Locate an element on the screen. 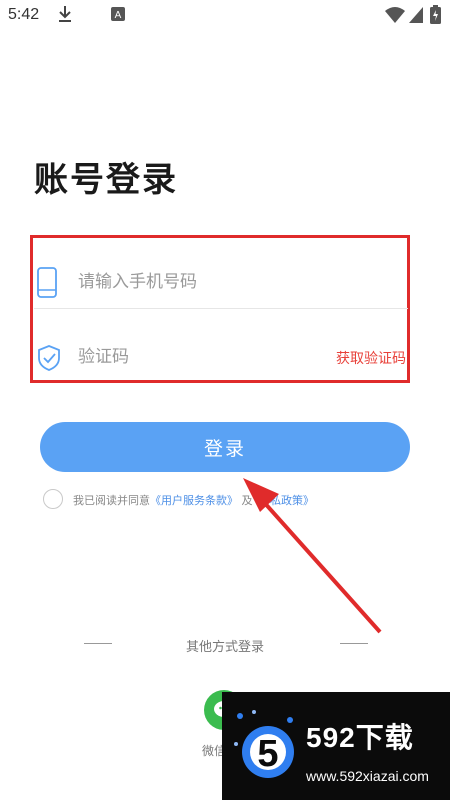  download-icon is located at coordinates (65, 14).